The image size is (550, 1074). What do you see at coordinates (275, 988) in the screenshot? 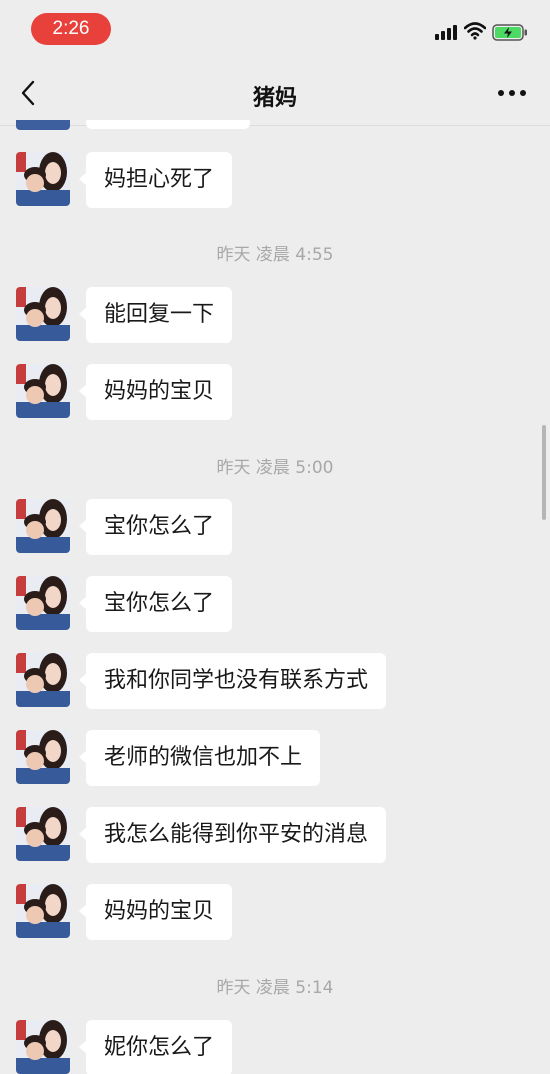
I see `timestamp-separator: 昨天 凌晨 5:14` at bounding box center [275, 988].